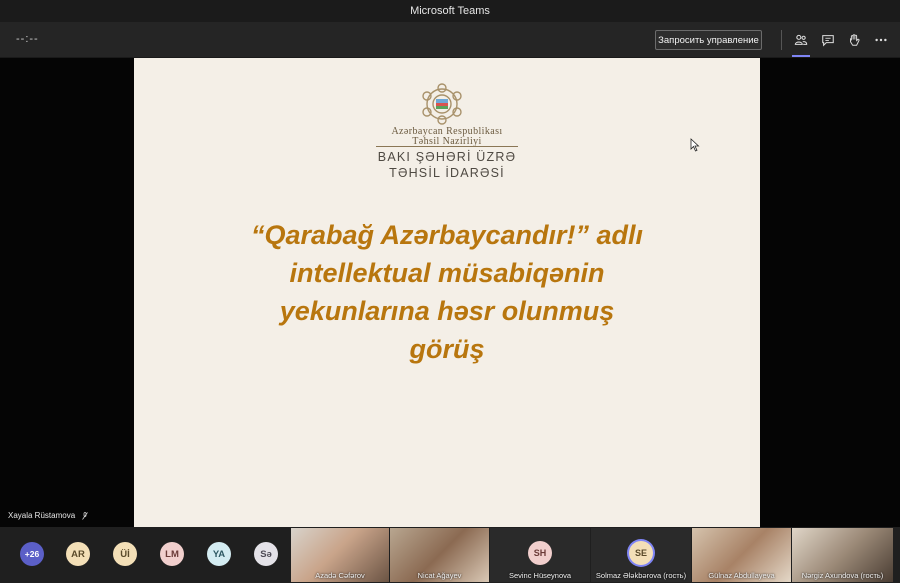 This screenshot has width=900, height=583. What do you see at coordinates (450, 40) in the screenshot?
I see `meeting-toolbar: --:-- Запросить управление` at bounding box center [450, 40].